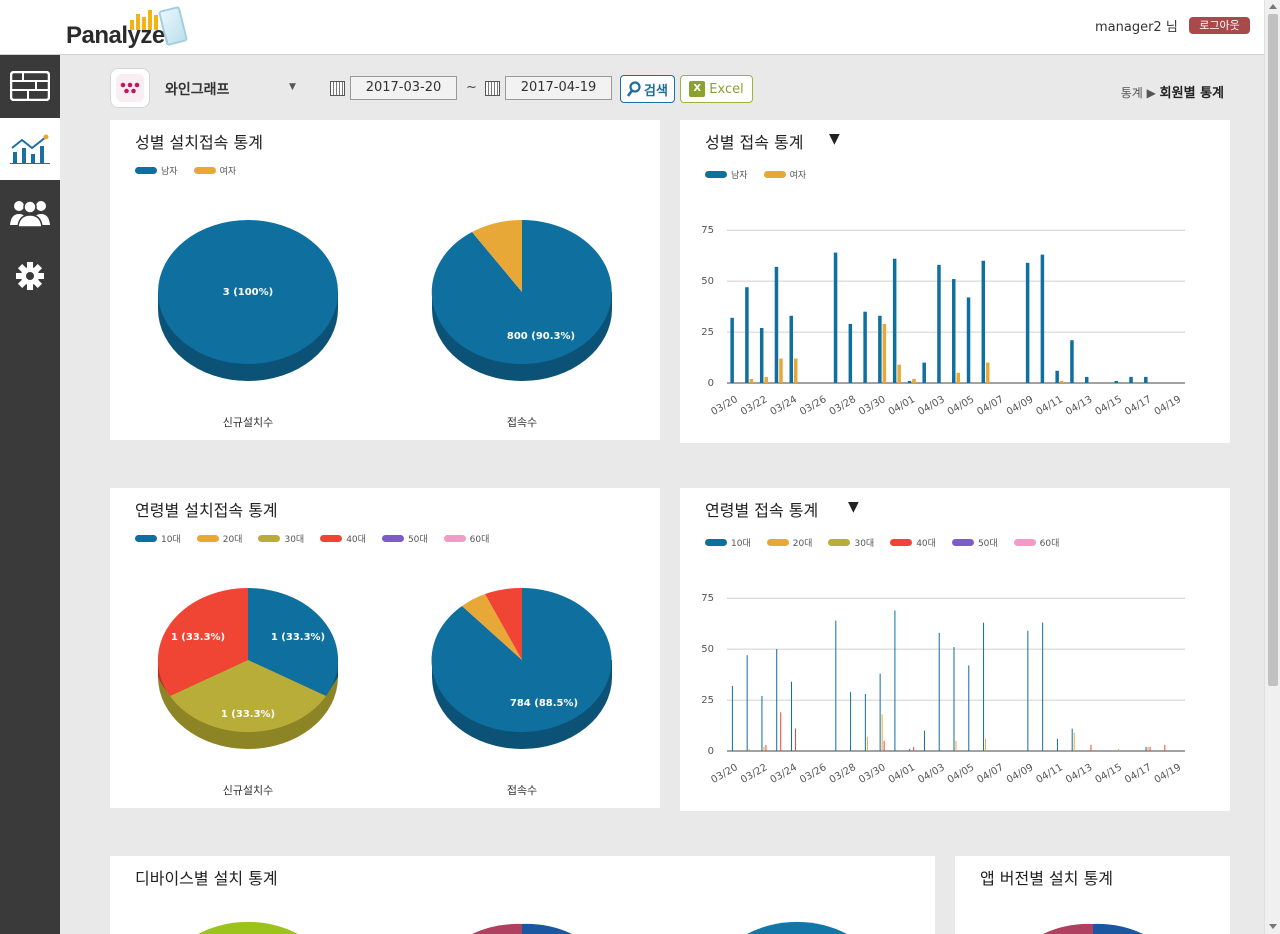  What do you see at coordinates (656, 91) in the screenshot?
I see `search-button-label: 검색` at bounding box center [656, 91].